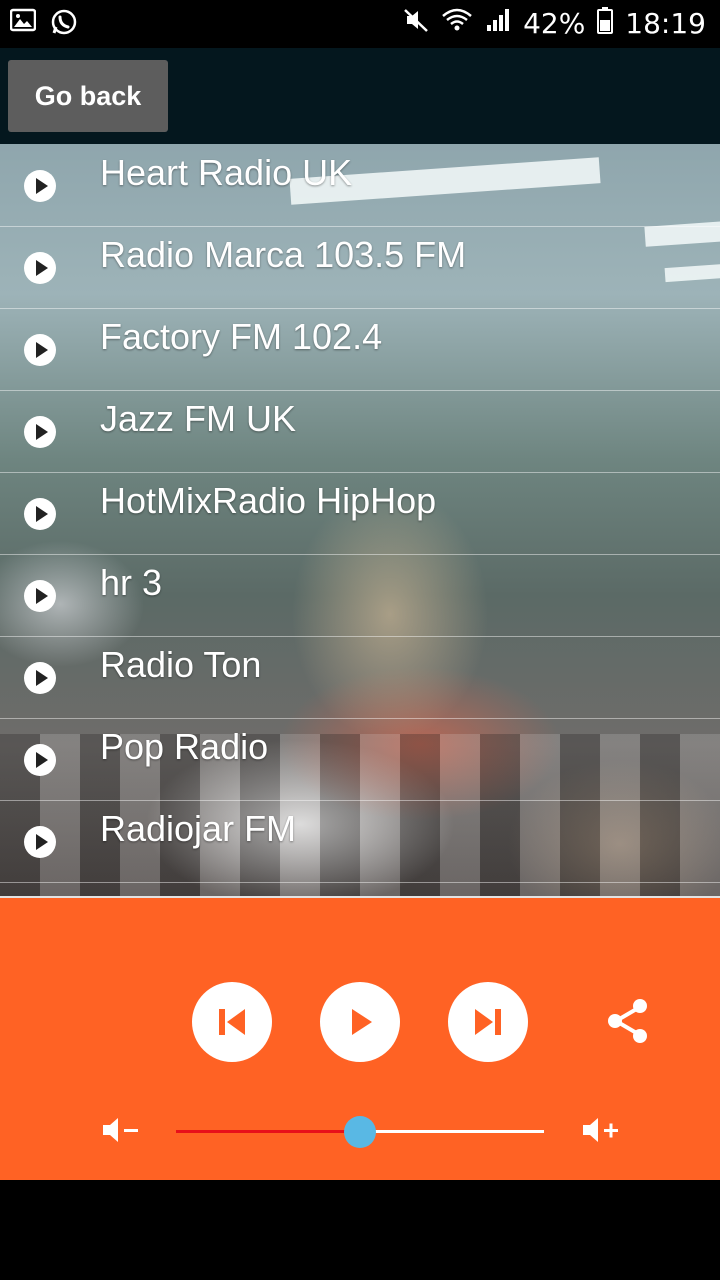 The image size is (720, 1280). I want to click on station-row: hr 3, so click(360, 595).